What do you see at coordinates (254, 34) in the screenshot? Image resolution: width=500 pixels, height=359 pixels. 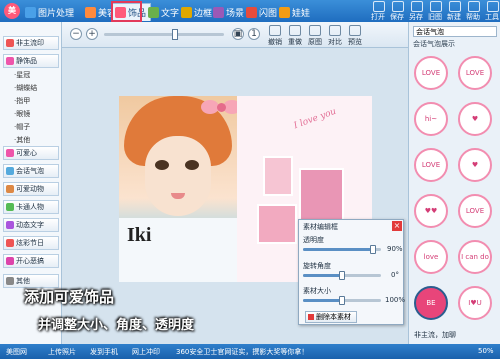 I see `actual-size-button: 1` at bounding box center [254, 34].